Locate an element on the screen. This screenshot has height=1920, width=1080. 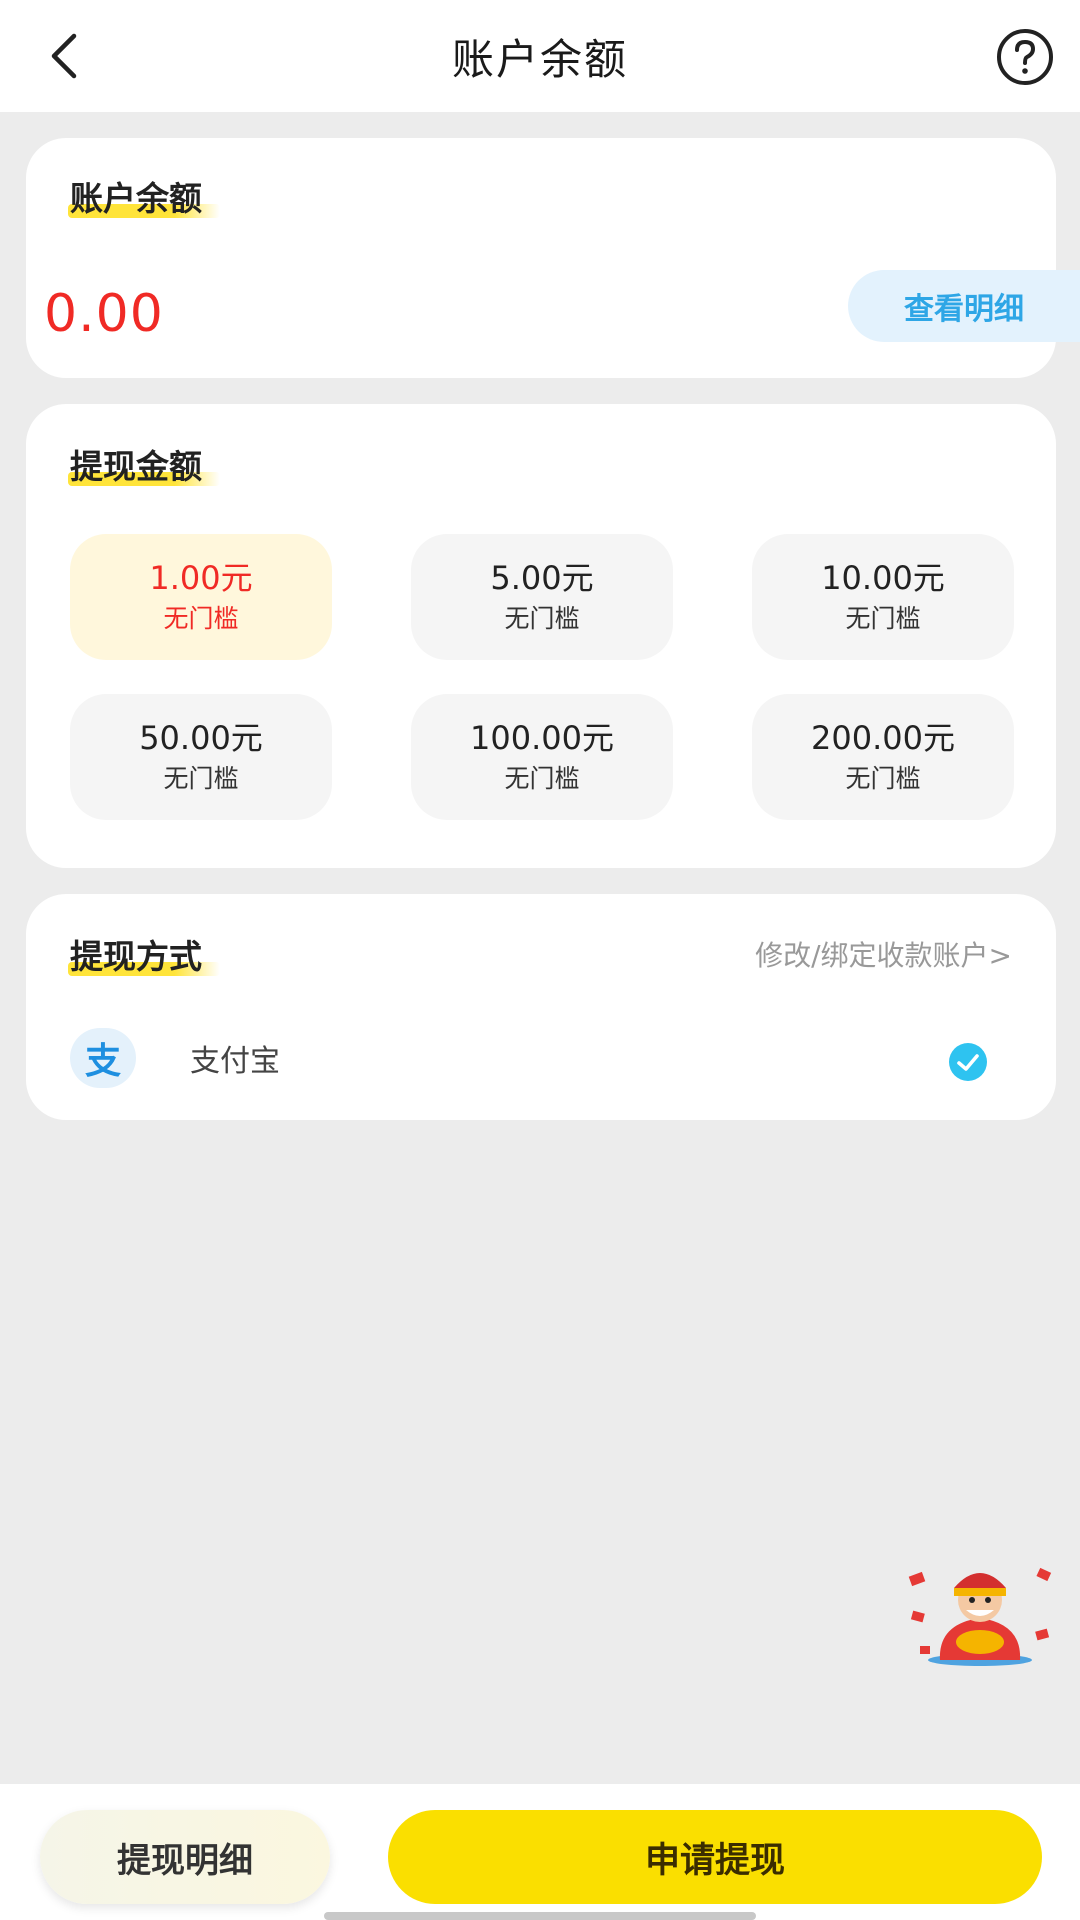
amount-option-200: 200.00元 无门槛 is located at coordinates (883, 757).